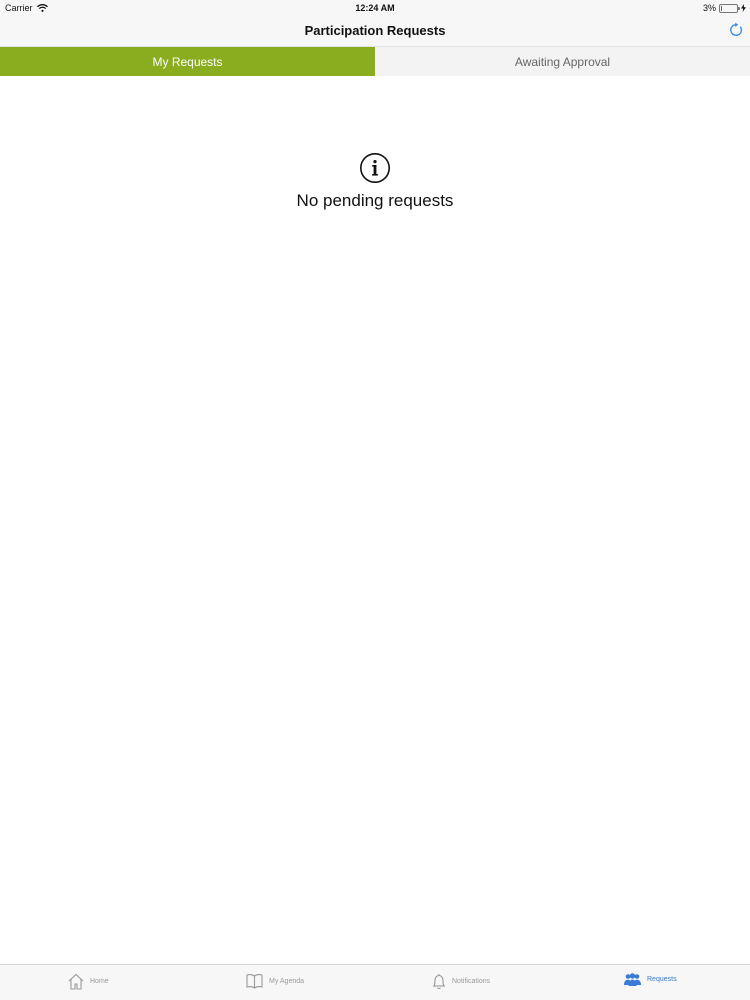  I want to click on empty-state-message: No pending requests, so click(375, 200).